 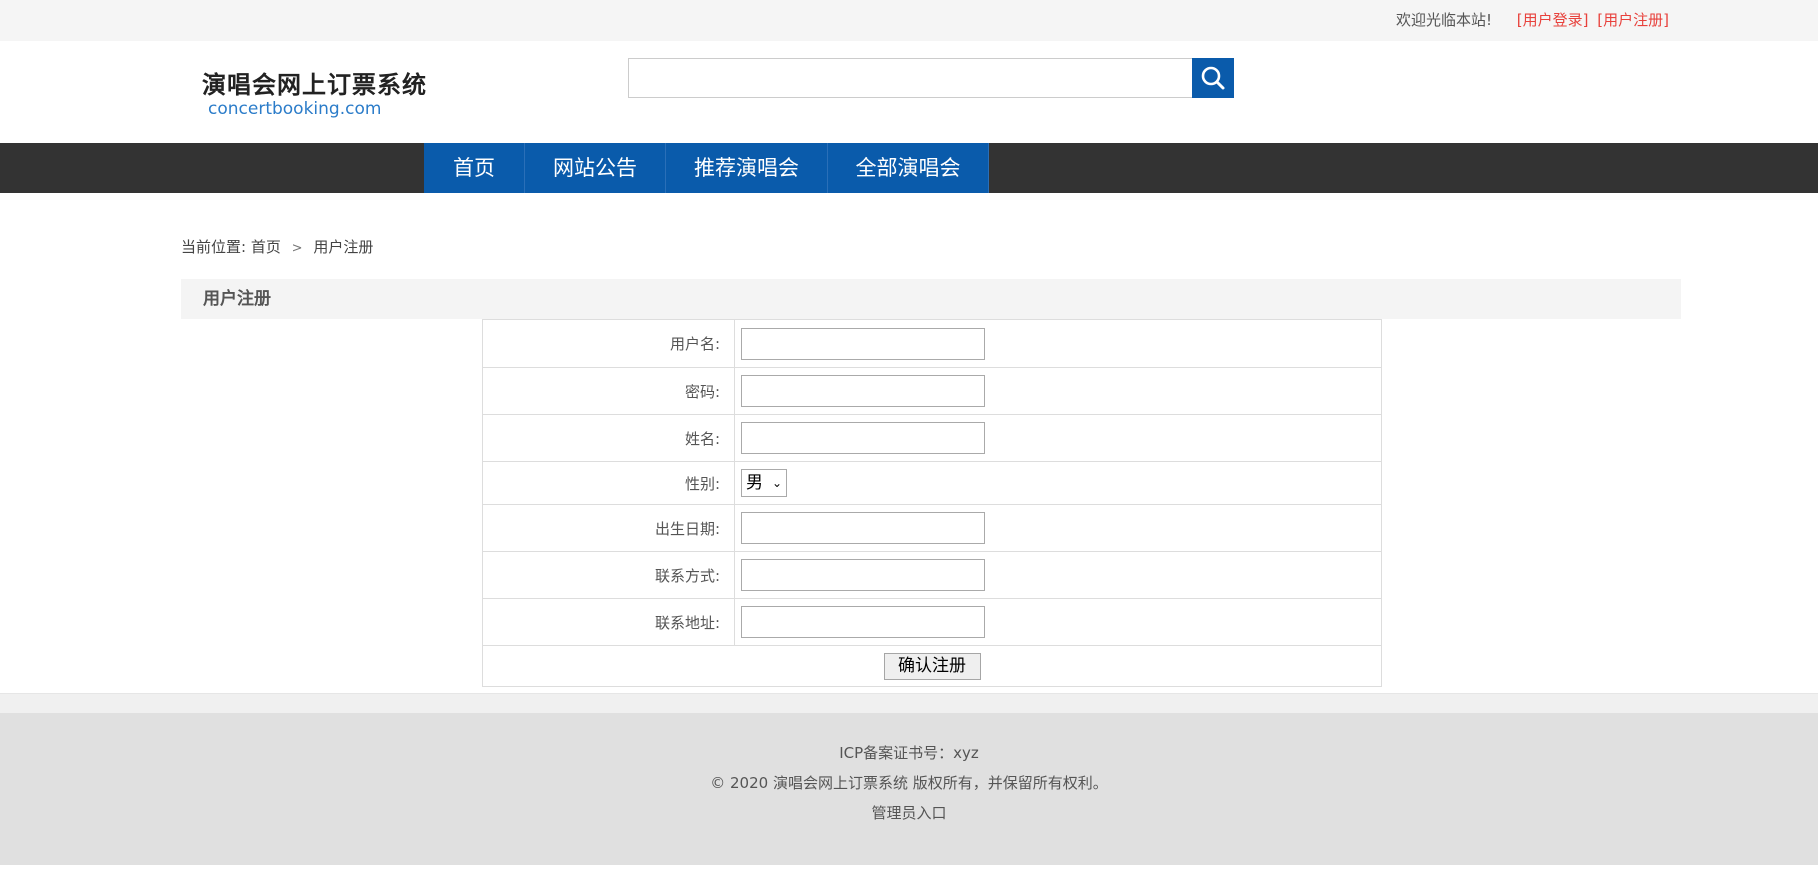 What do you see at coordinates (909, 20) in the screenshot?
I see `top-bar: 欢迎光临本站! [用户登录] [用户注册]` at bounding box center [909, 20].